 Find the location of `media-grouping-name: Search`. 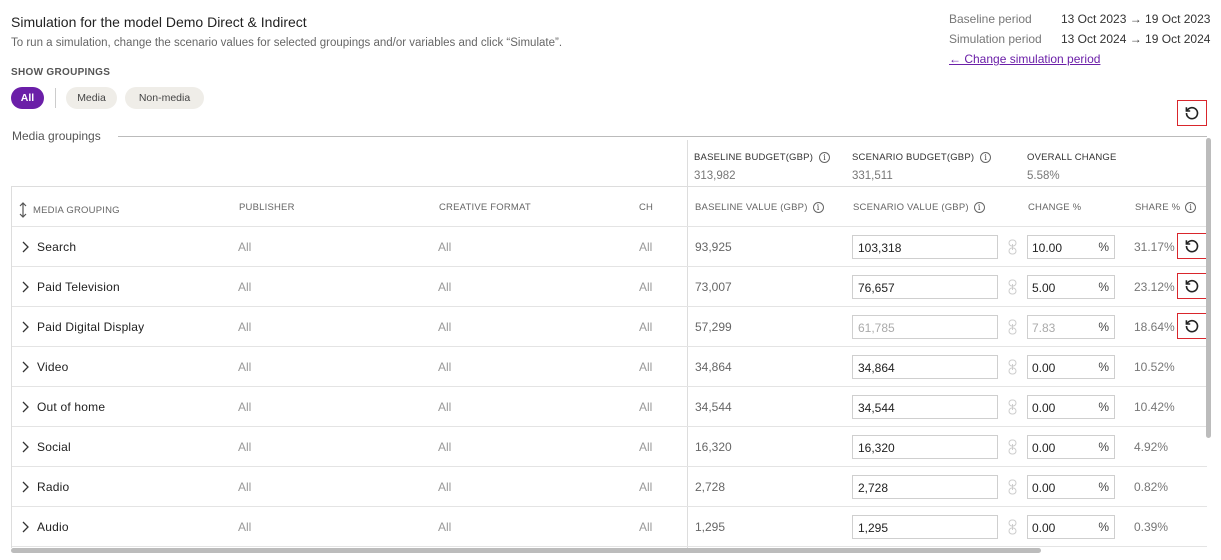

media-grouping-name: Search is located at coordinates (56, 247).